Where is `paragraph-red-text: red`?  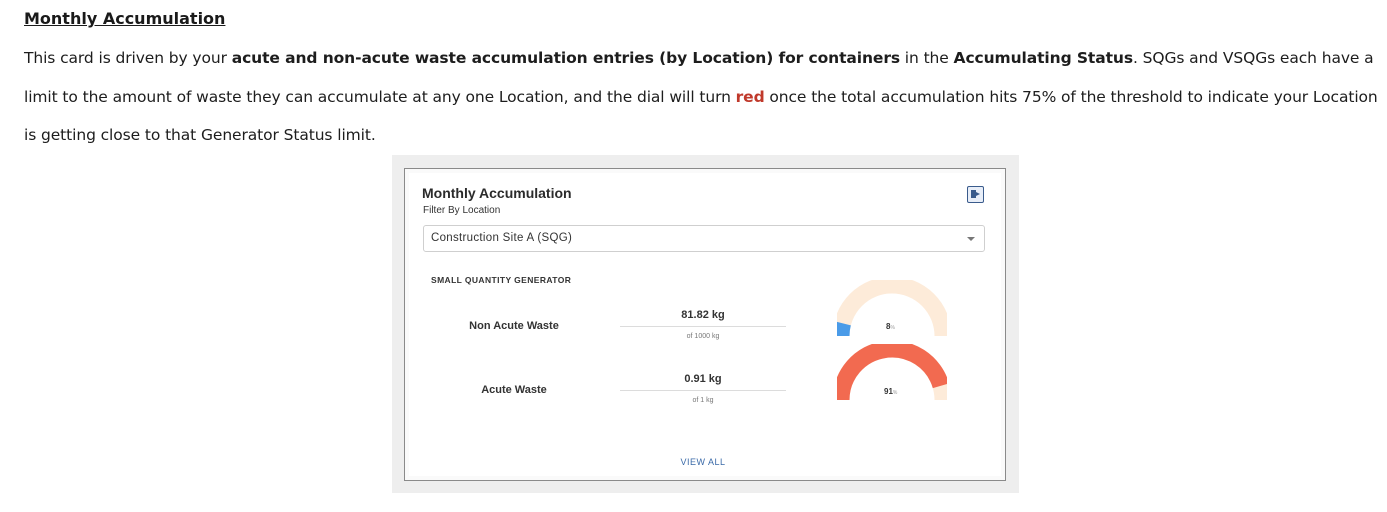 paragraph-red-text: red is located at coordinates (750, 96).